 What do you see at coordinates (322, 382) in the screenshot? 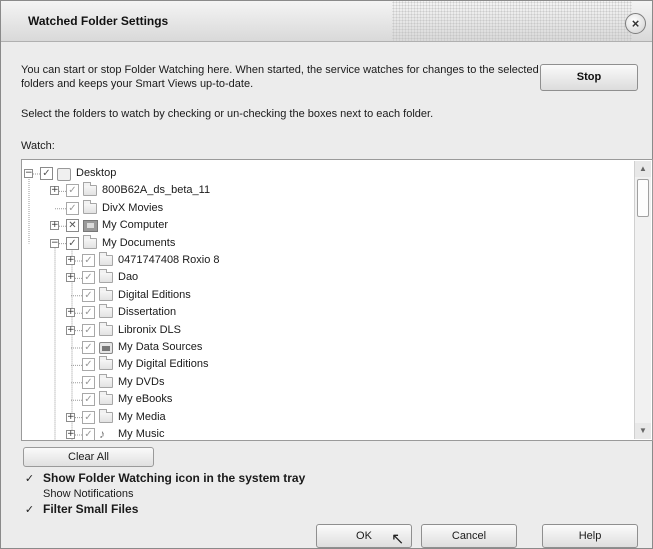
I see `tree-item: ✓ My DVDs` at bounding box center [322, 382].